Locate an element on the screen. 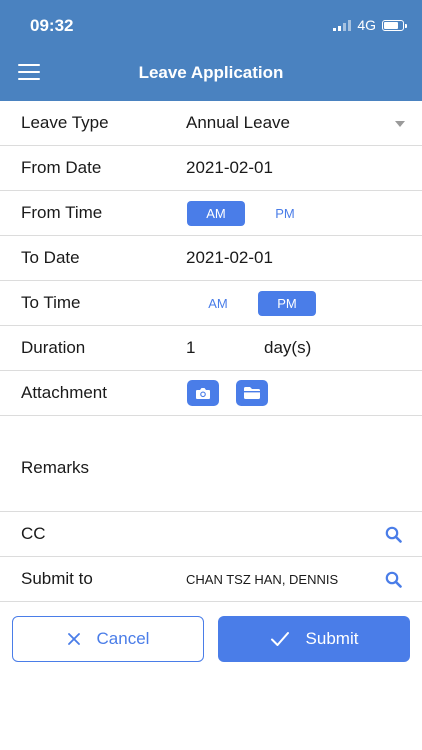 Image resolution: width=422 pixels, height=750 pixels. duration-unit: day(s) is located at coordinates (288, 347).